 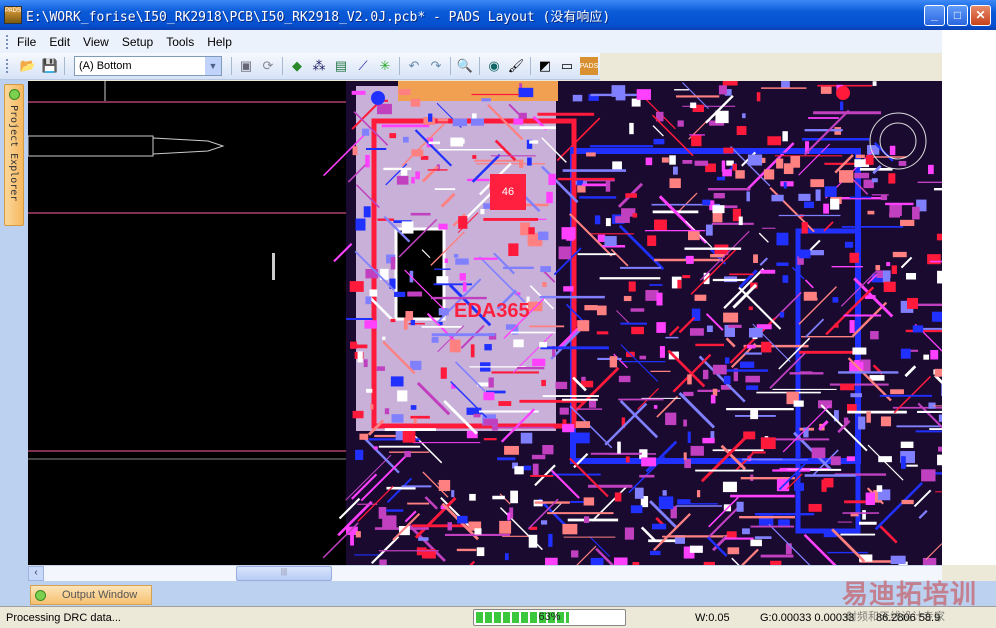 What do you see at coordinates (341, 66) in the screenshot?
I see `dimension-icon: ▤` at bounding box center [341, 66].